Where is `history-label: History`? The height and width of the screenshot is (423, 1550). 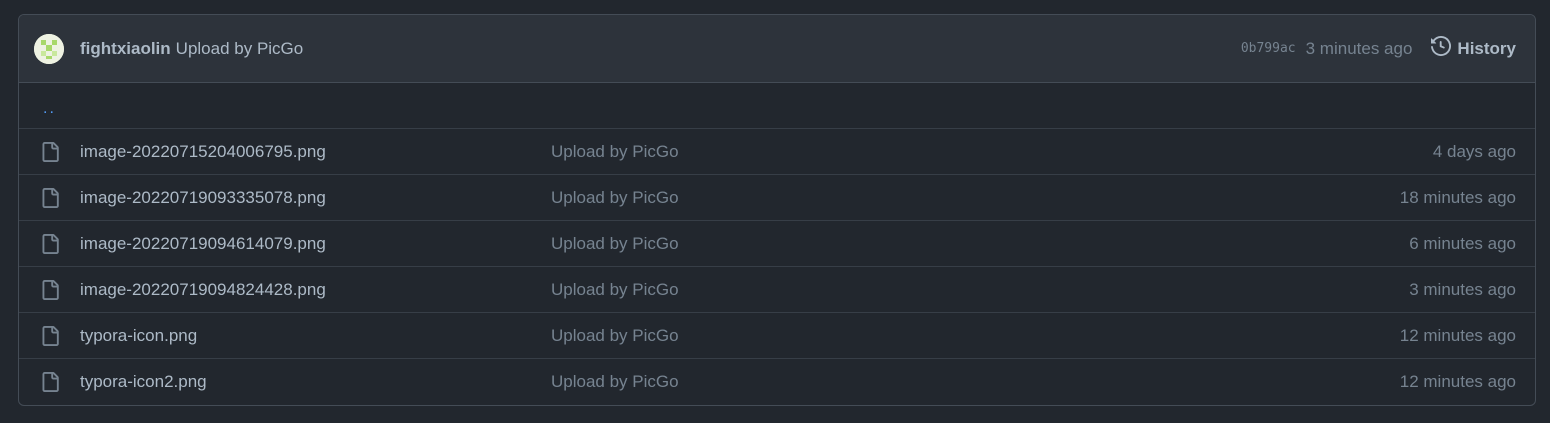
history-label: History is located at coordinates (1486, 48).